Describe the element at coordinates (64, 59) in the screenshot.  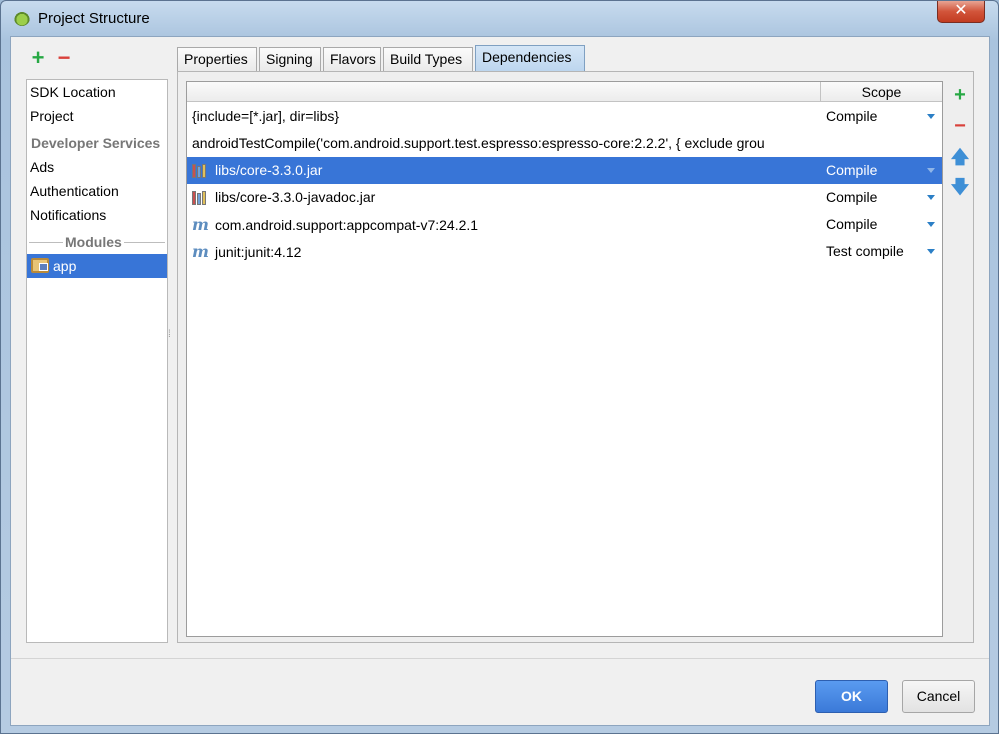
I see `remove-module-button: −` at that location.